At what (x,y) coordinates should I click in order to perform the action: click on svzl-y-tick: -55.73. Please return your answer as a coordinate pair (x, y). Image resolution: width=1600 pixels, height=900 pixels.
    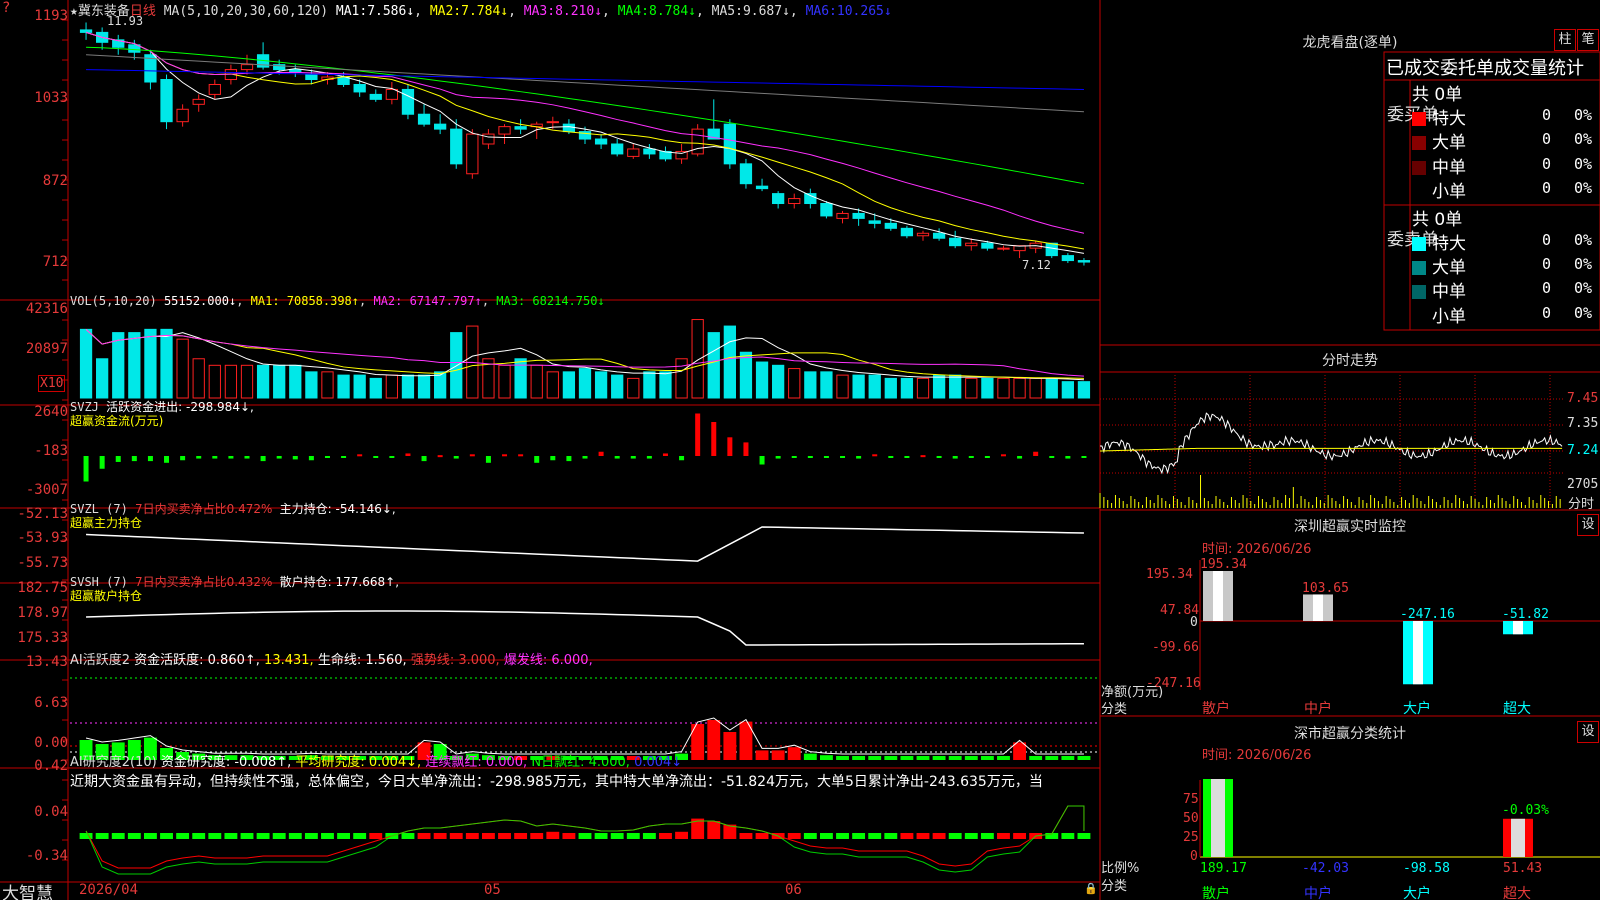
    Looking at the image, I should click on (42, 563).